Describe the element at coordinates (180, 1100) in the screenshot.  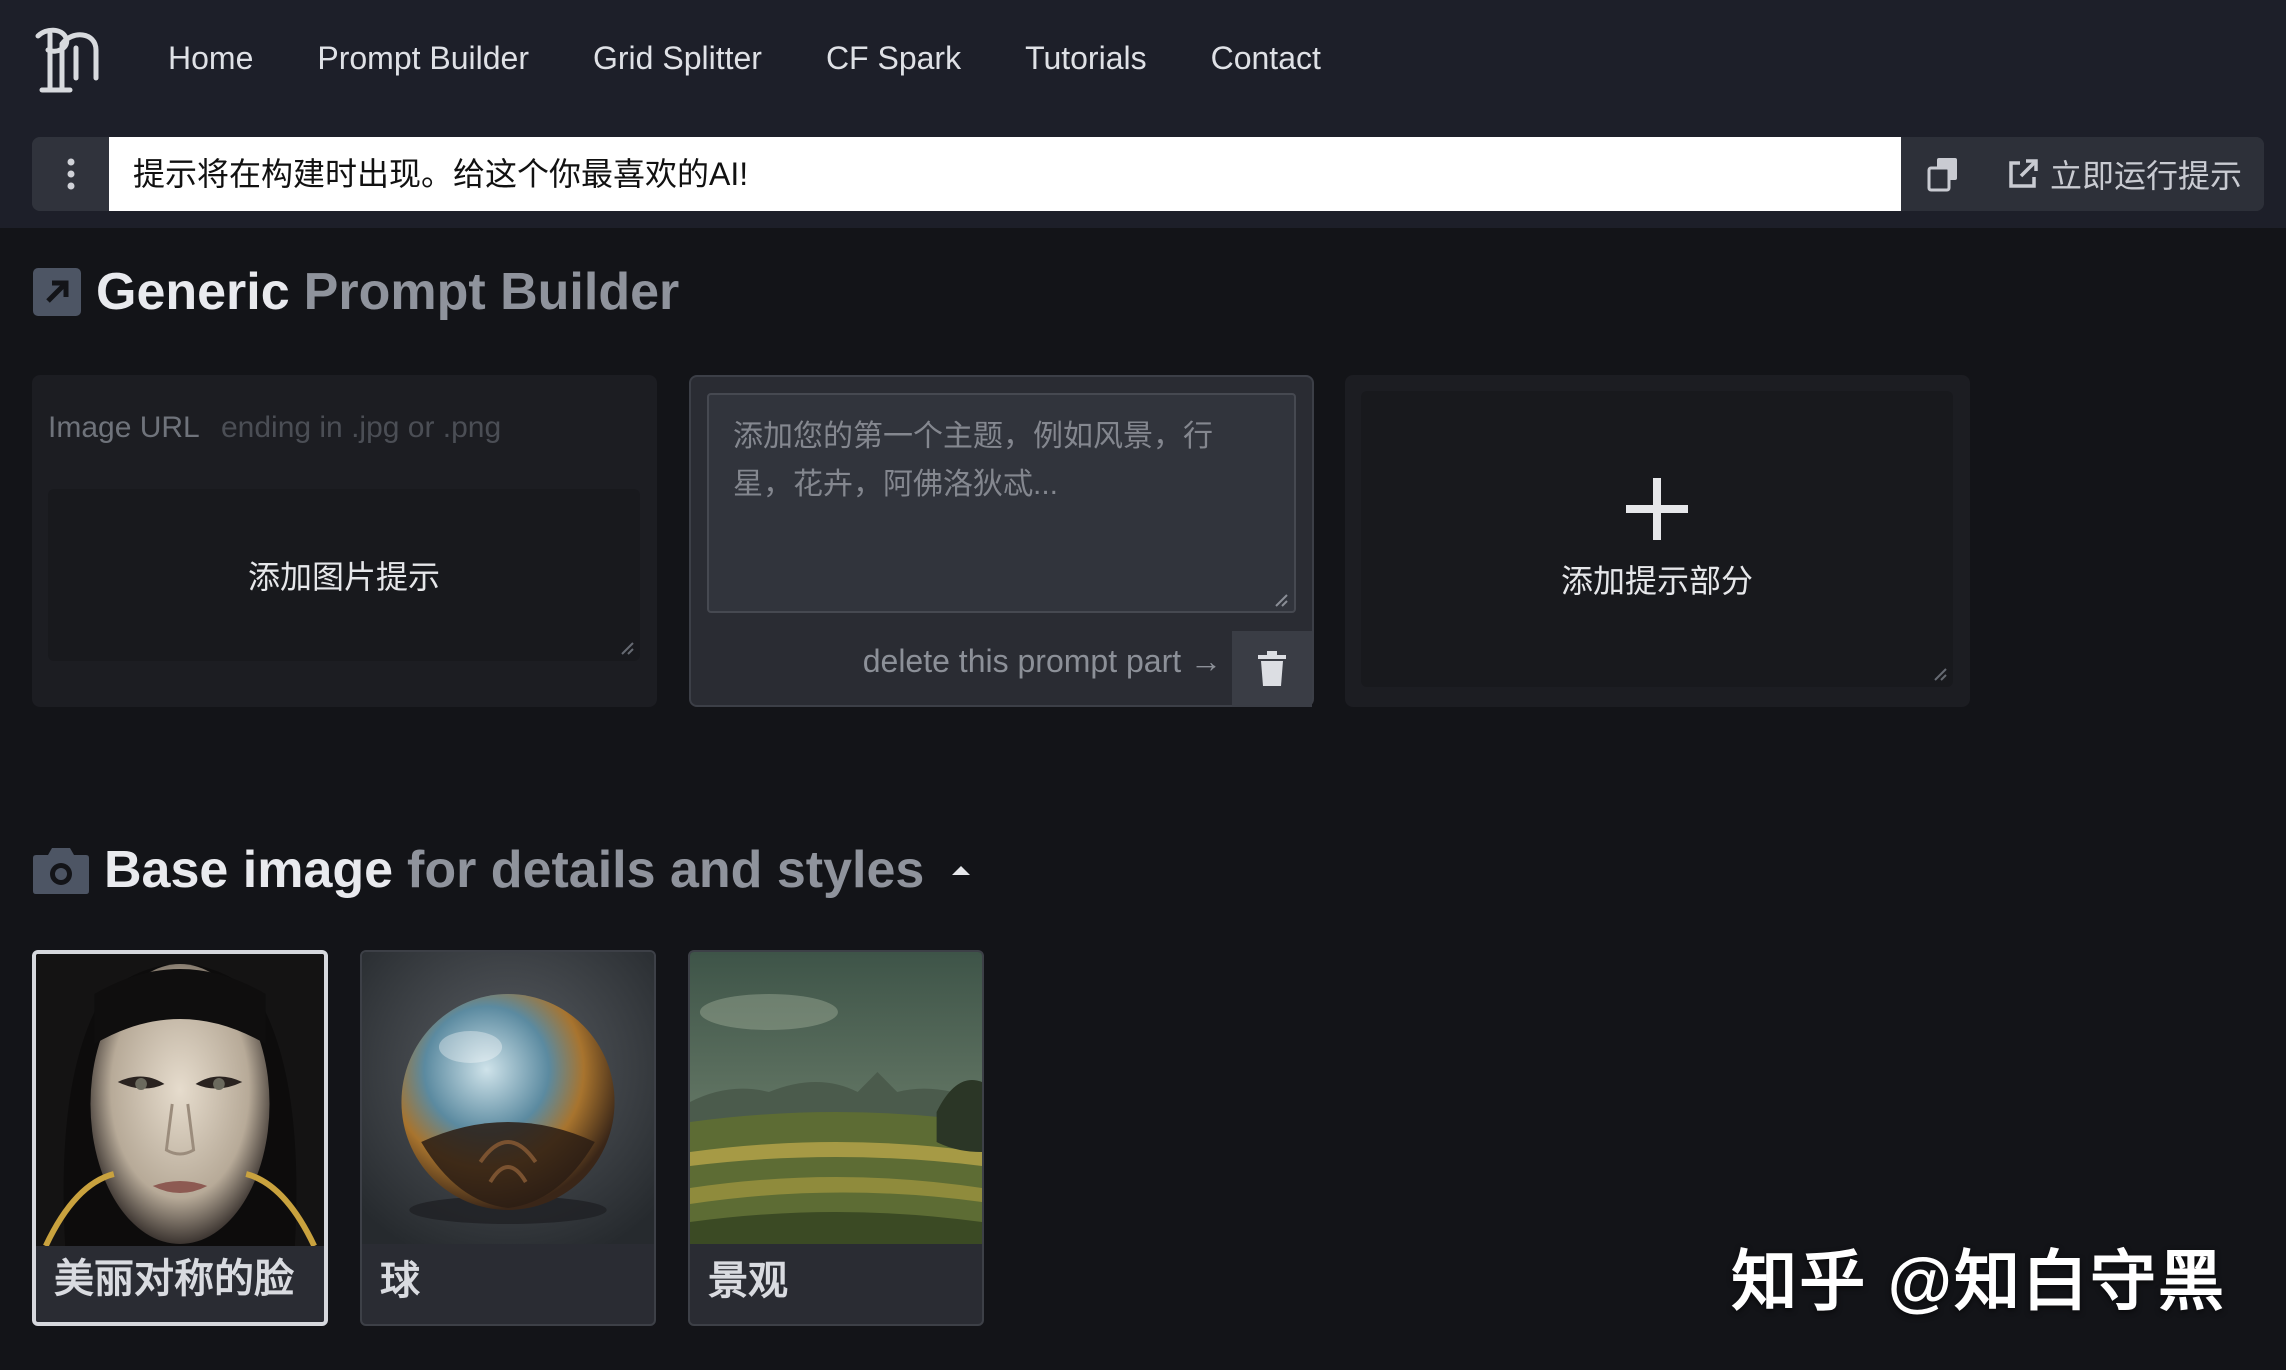
I see `face-image` at that location.